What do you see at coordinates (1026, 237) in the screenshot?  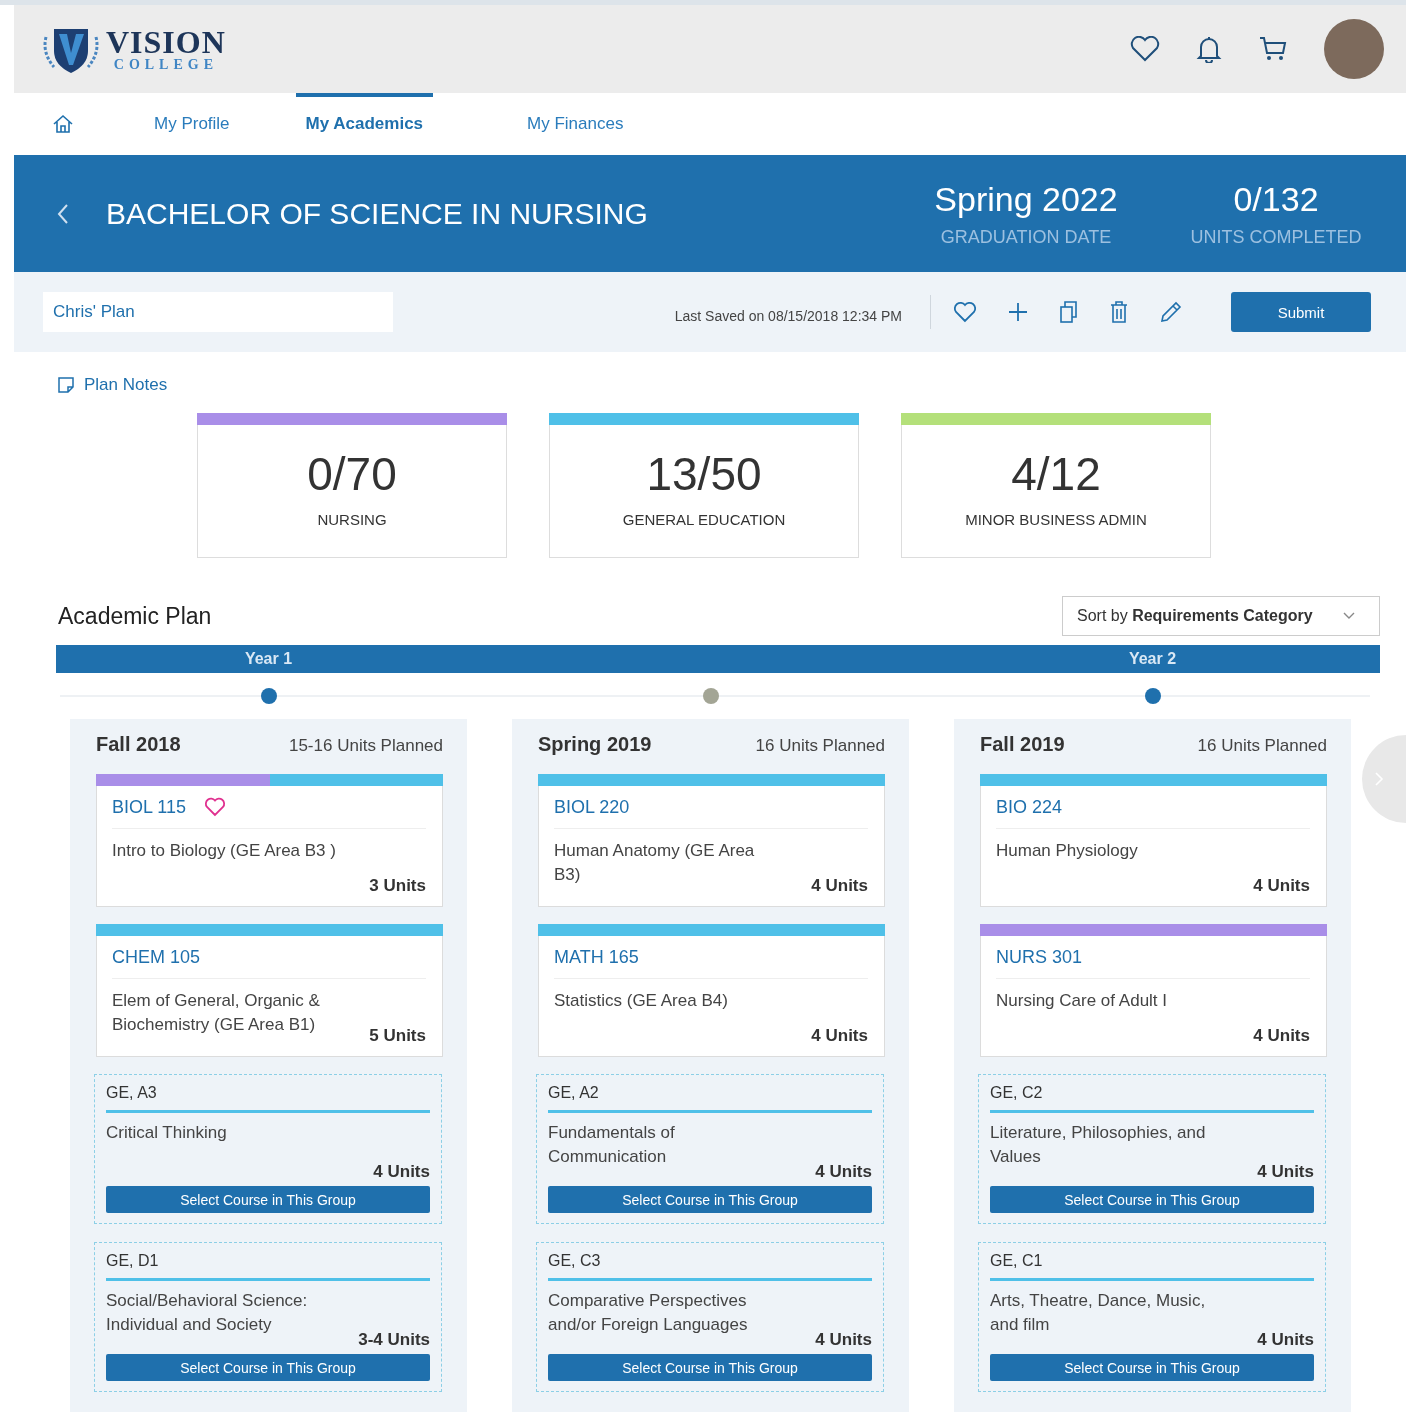 I see `banner-stat-label: GRADUATION DATE` at bounding box center [1026, 237].